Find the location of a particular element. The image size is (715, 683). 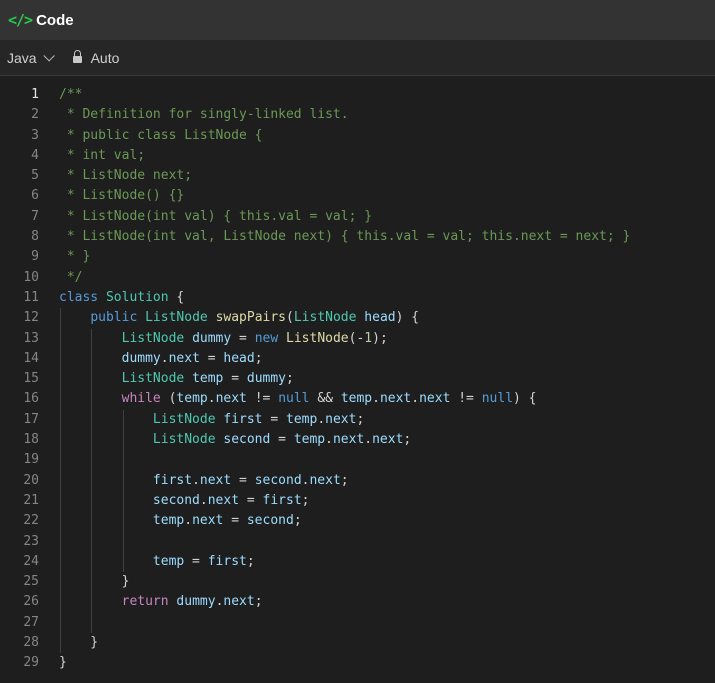

line-number: 10 is located at coordinates (31, 277).